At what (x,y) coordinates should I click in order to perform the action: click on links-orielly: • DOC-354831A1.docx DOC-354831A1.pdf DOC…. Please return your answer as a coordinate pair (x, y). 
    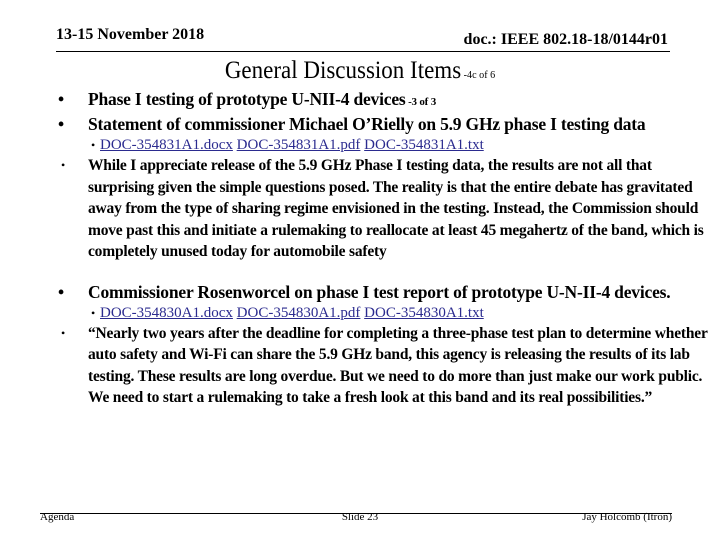
    Looking at the image, I should click on (369, 145).